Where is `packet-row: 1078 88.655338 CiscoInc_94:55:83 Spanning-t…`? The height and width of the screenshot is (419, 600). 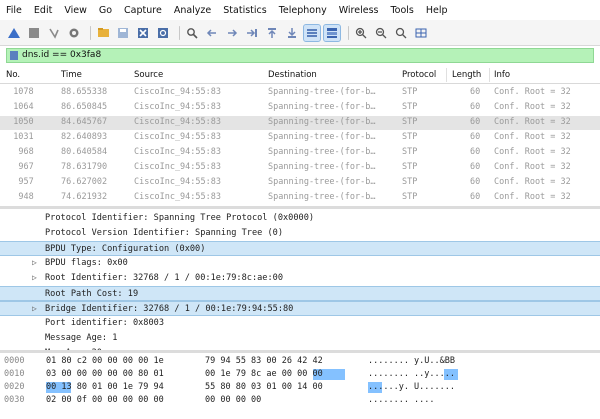 packet-row: 1078 88.655338 CiscoInc_94:55:83 Spanning-t… is located at coordinates (300, 93).